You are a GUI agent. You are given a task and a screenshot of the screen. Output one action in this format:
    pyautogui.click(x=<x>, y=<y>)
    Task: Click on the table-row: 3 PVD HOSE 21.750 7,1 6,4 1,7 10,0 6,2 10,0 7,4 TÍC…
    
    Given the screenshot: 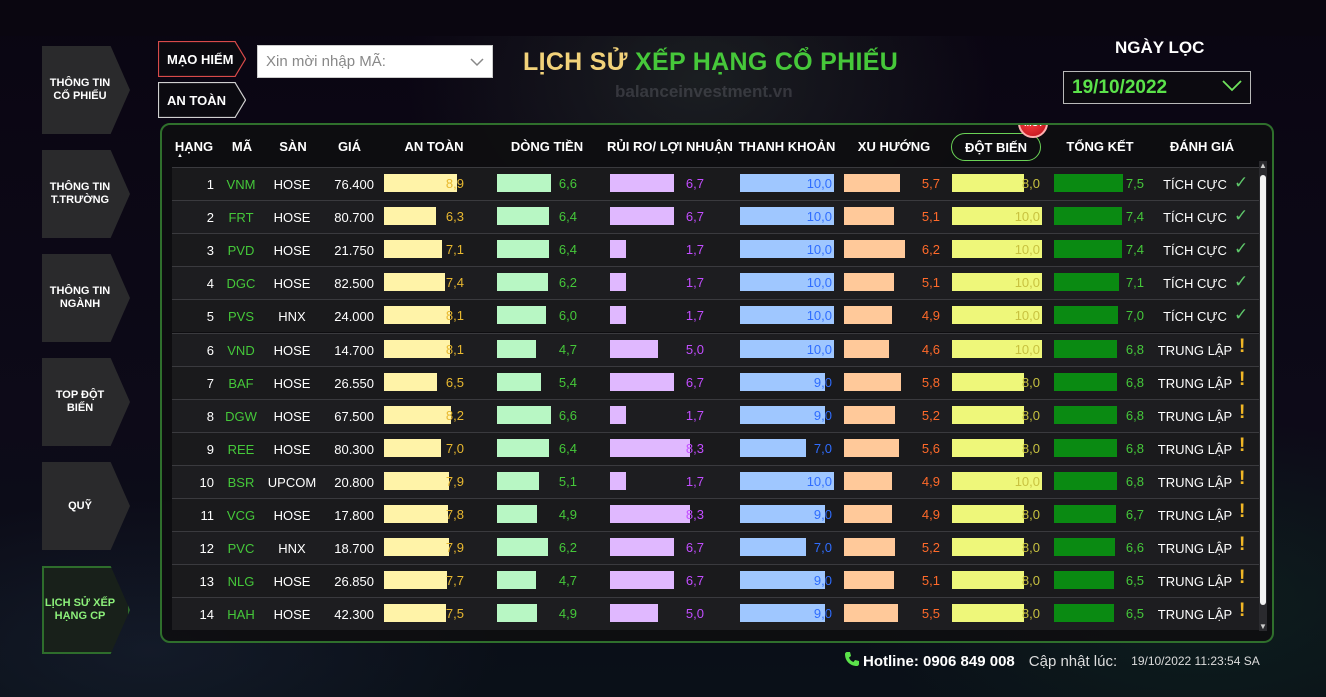 What is the action you would take?
    pyautogui.click(x=716, y=250)
    